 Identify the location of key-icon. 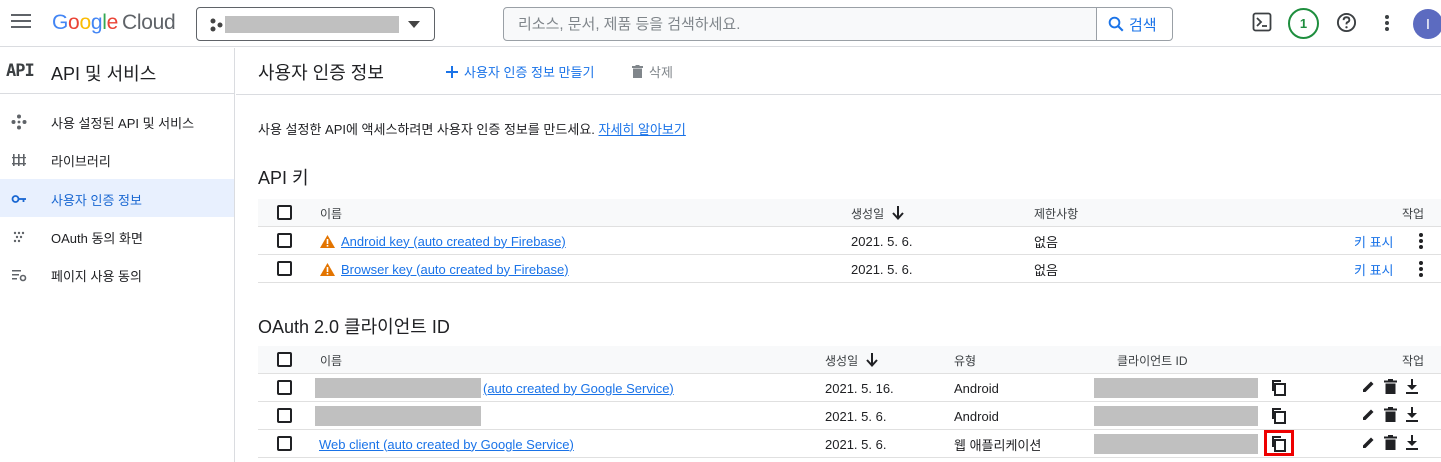
(18, 199).